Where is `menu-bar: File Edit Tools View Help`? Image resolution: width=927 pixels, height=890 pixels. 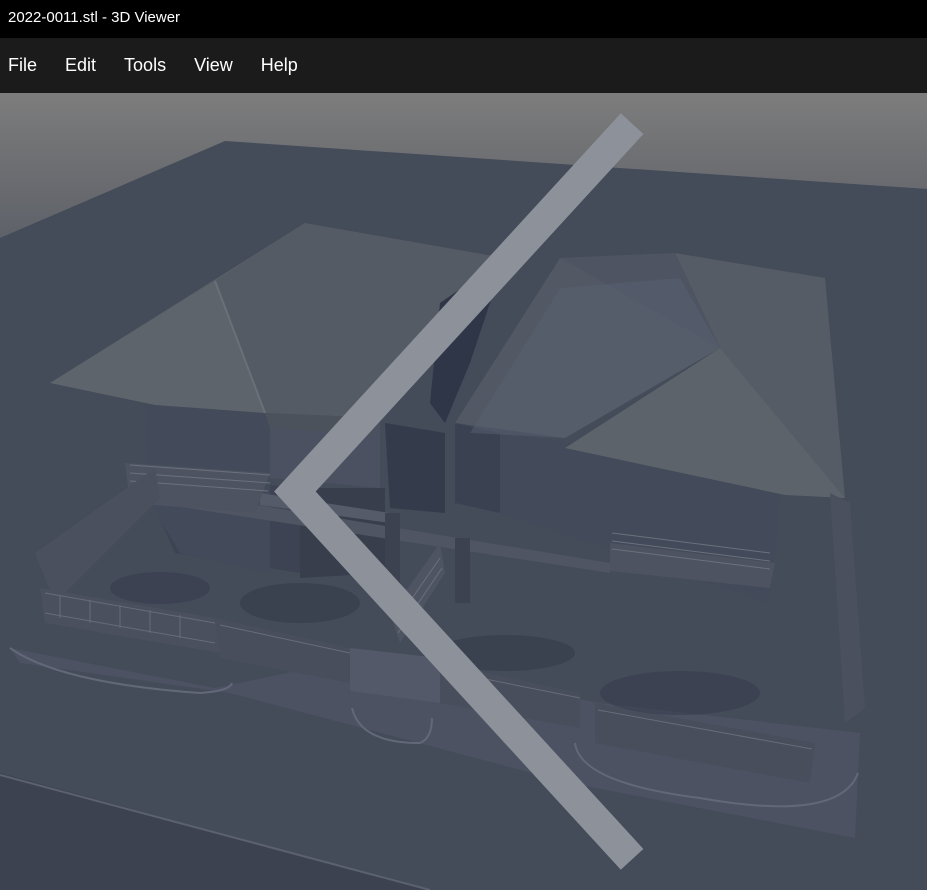 menu-bar: File Edit Tools View Help is located at coordinates (463, 65).